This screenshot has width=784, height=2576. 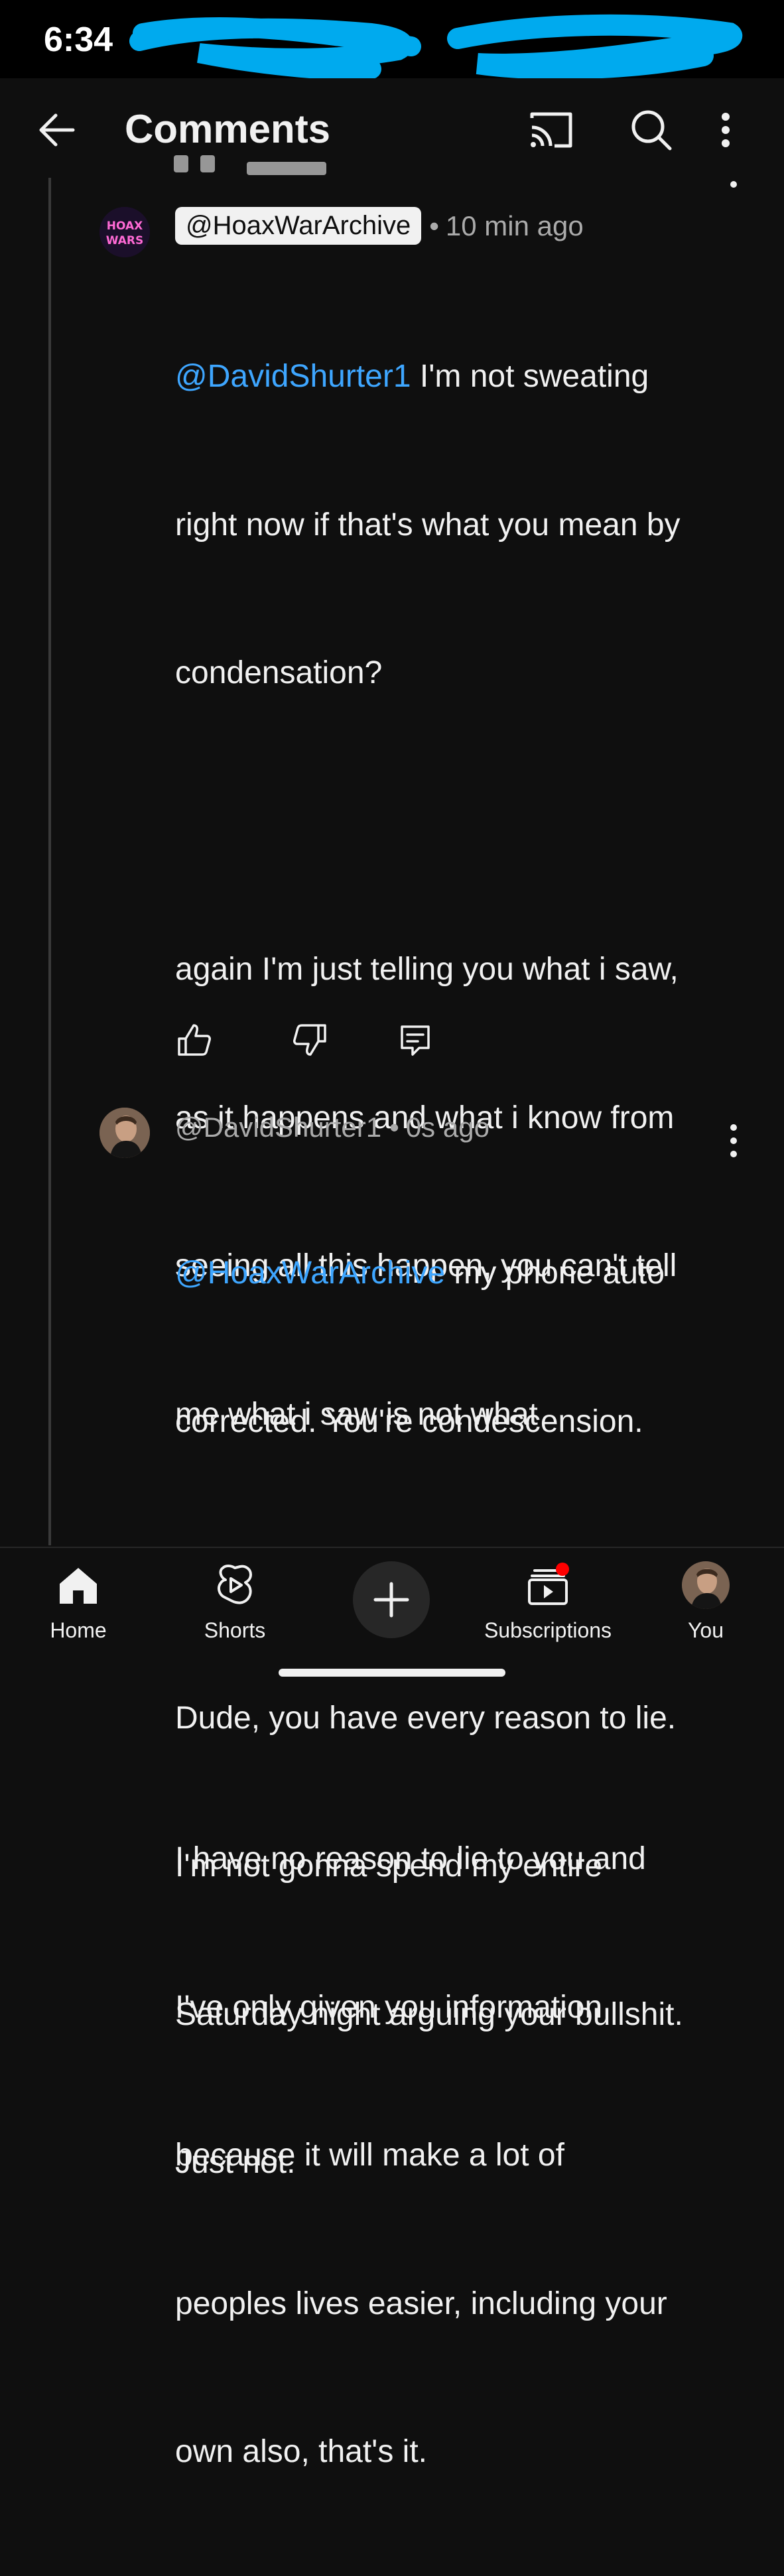 I want to click on comment-line: @DavidShurter1 I'm not sweating, so click(x=412, y=377).